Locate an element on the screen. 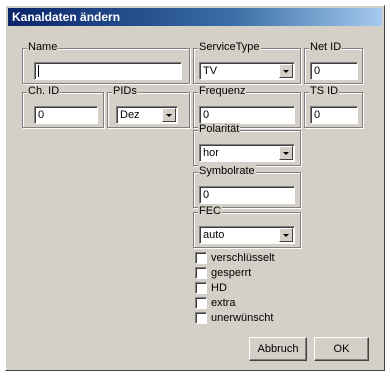 The width and height of the screenshot is (390, 376). net-id-label: Net ID is located at coordinates (326, 47).